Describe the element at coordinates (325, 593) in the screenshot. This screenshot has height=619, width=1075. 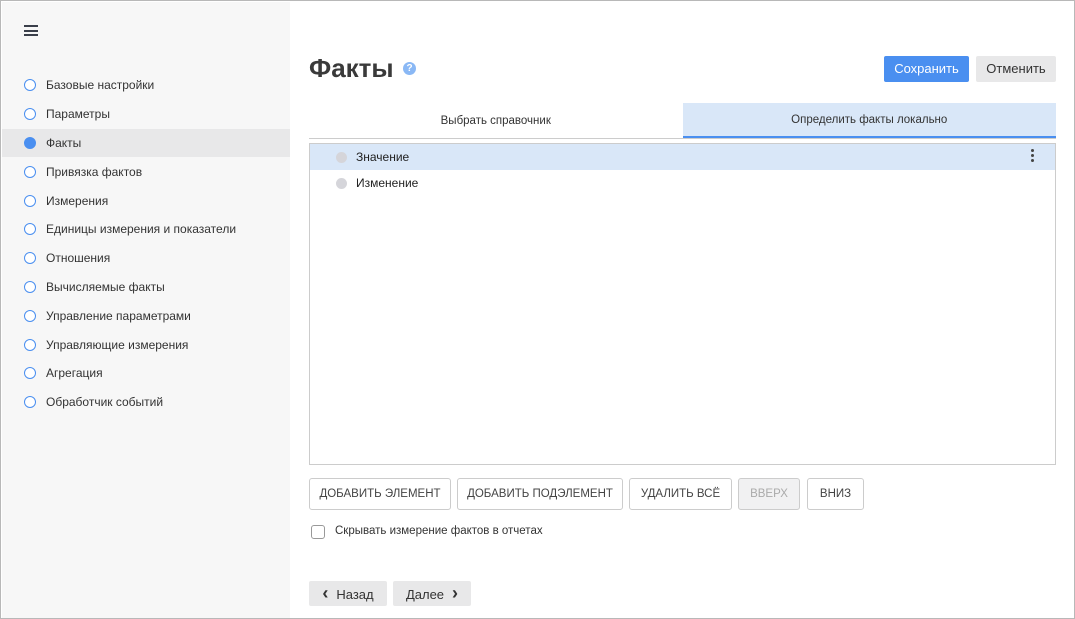
I see `chevron-left-icon: ‹` at that location.